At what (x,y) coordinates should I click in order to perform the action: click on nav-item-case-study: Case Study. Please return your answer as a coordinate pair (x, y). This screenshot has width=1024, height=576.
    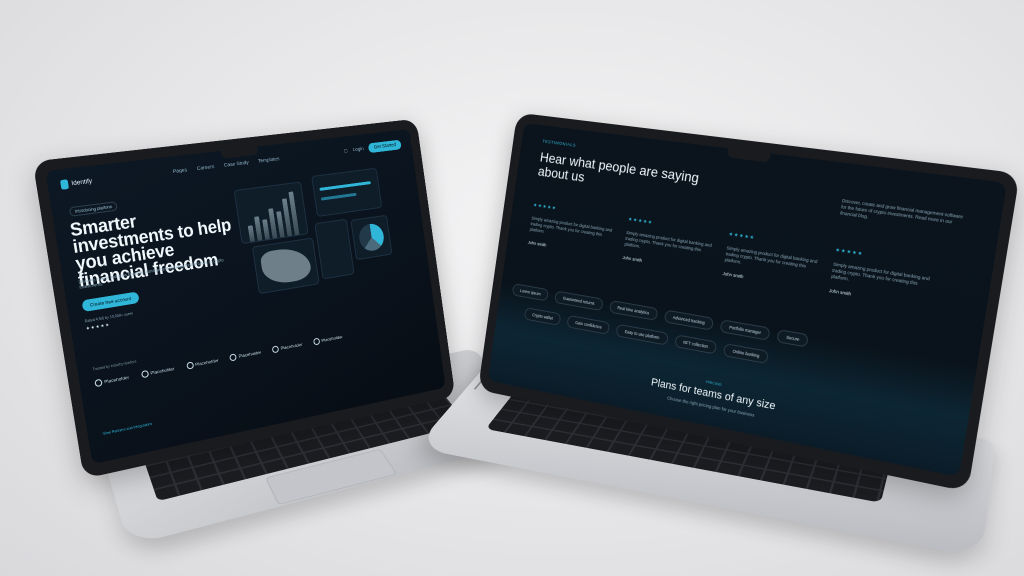
    Looking at the image, I should click on (237, 164).